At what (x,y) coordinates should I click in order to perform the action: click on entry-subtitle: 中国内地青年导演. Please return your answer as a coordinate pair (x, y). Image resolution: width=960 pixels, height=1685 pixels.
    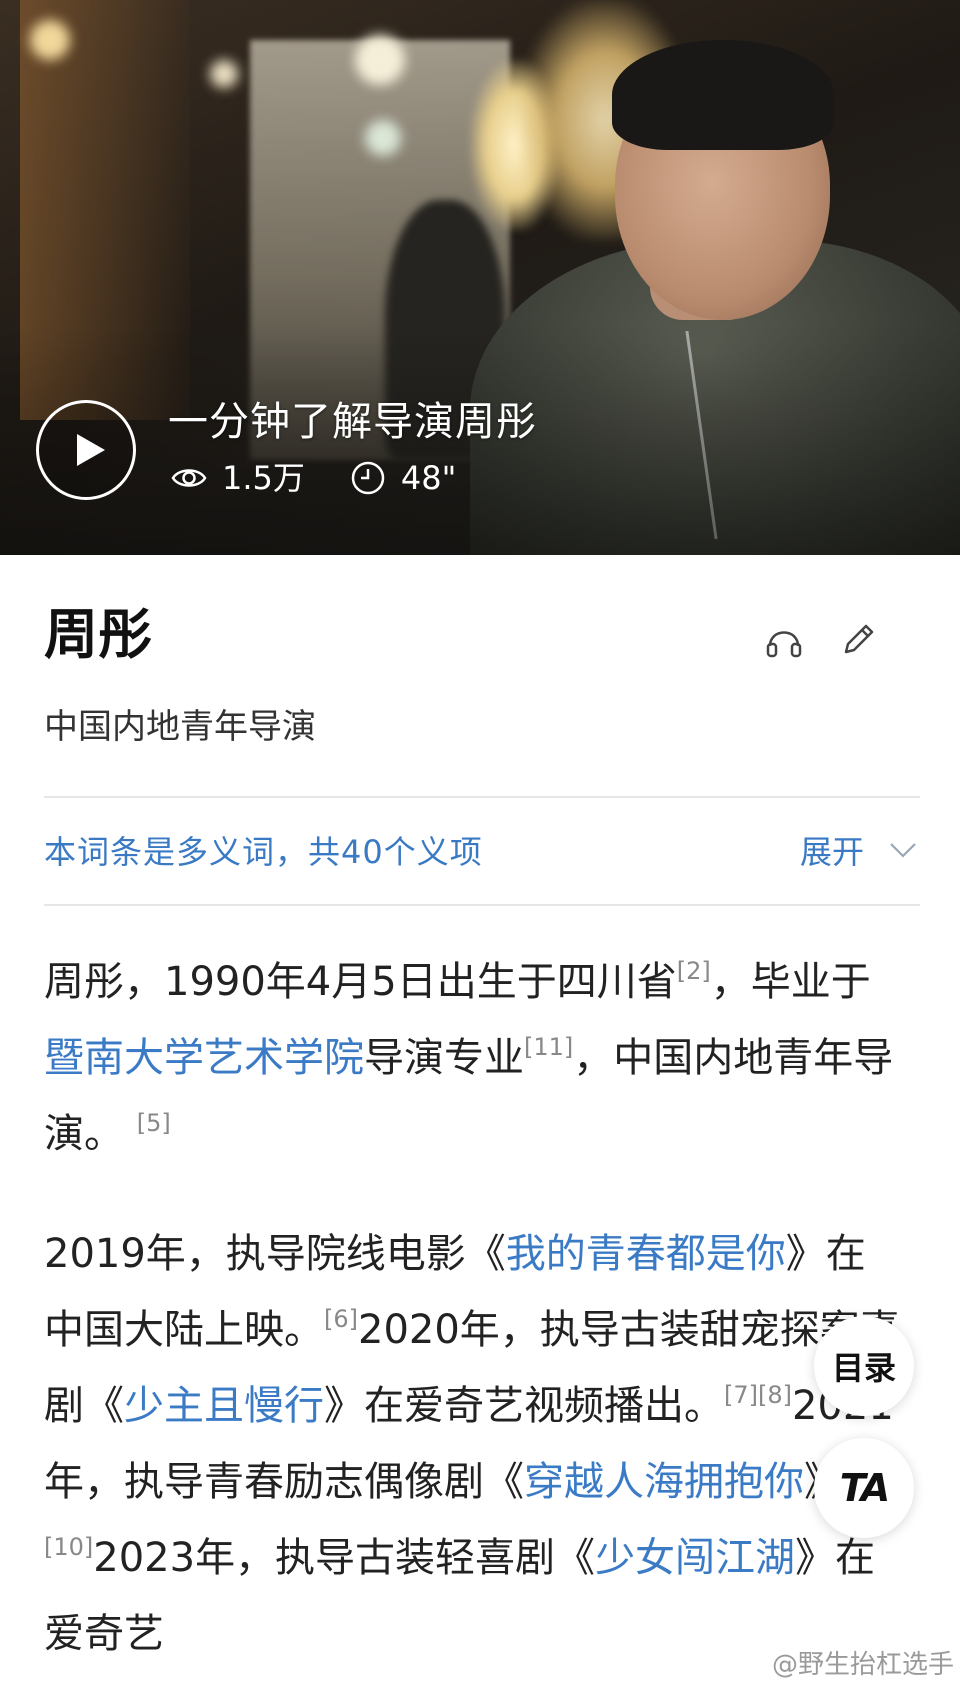
    Looking at the image, I should click on (180, 727).